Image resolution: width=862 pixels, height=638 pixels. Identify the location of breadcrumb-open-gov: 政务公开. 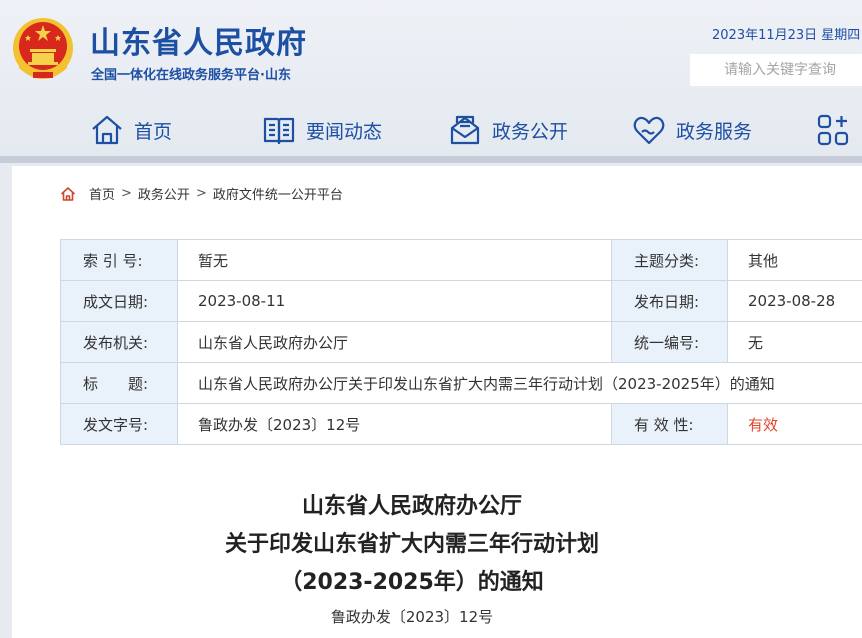
(164, 193).